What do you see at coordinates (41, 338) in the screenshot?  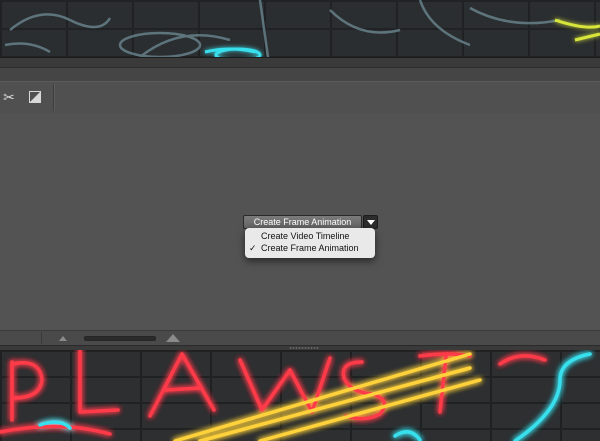 I see `footer-divider` at bounding box center [41, 338].